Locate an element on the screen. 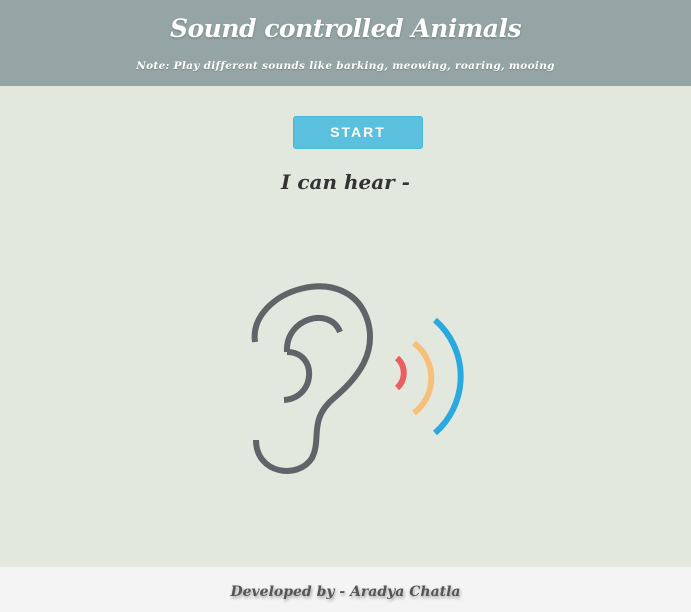  page-footer: Developed by - Aradya Chatla is located at coordinates (345, 589).